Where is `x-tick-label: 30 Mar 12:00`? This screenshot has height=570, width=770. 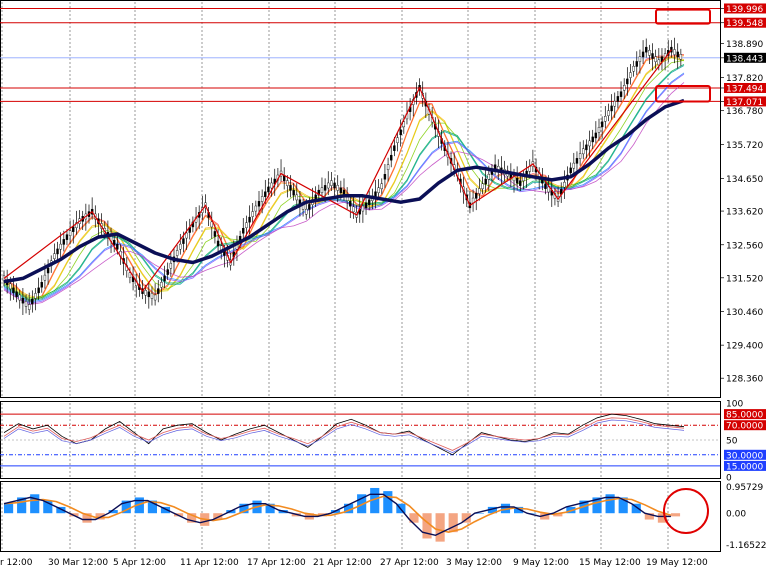
x-tick-label: 30 Mar 12:00 is located at coordinates (78, 563).